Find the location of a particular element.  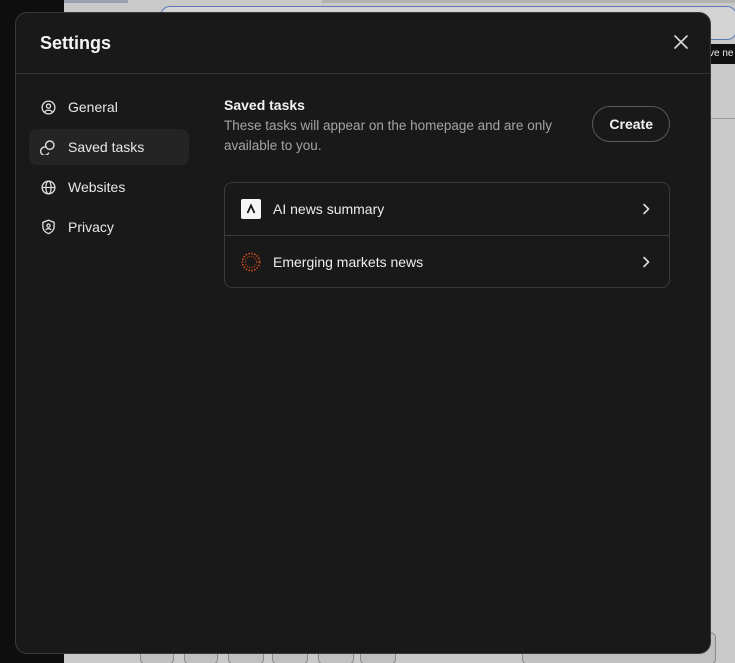

modal-title: Settings is located at coordinates (76, 43).